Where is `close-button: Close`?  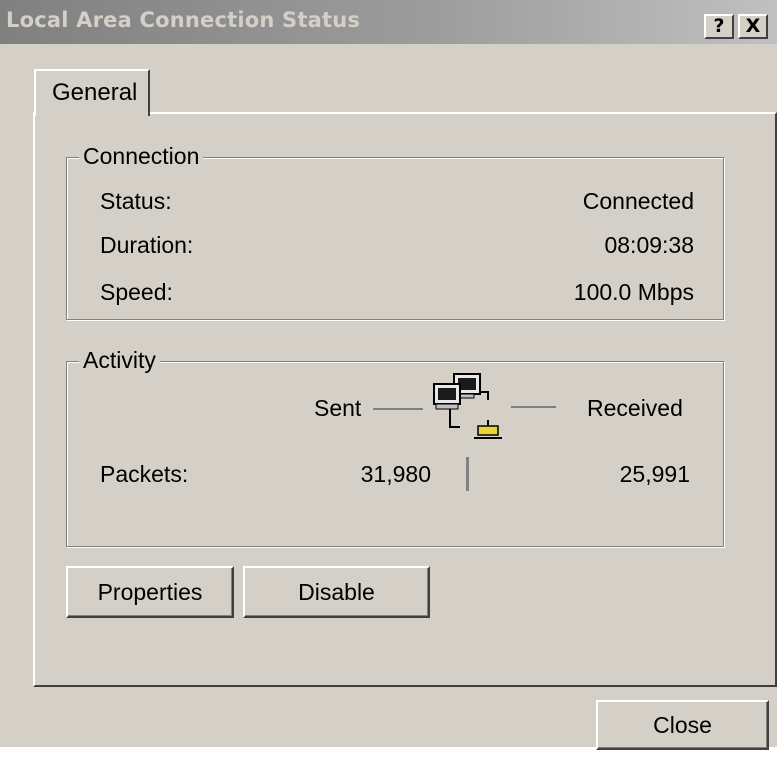 close-button: Close is located at coordinates (682, 725).